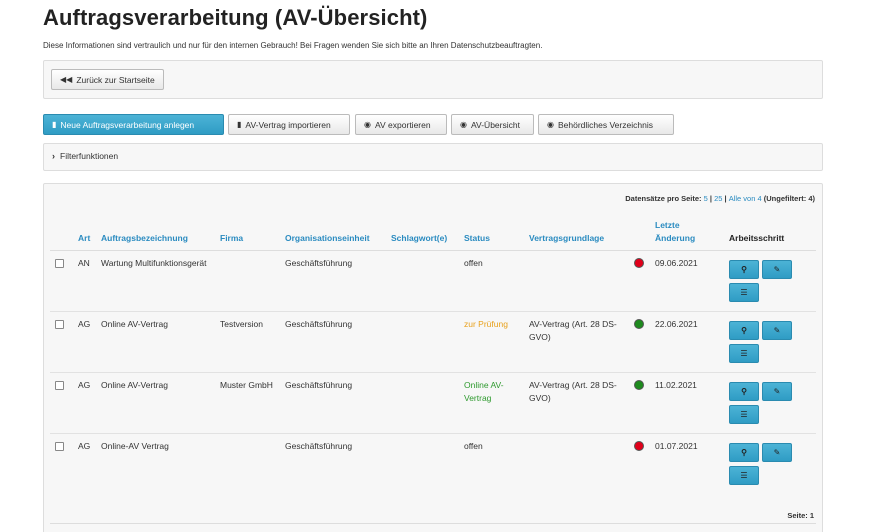  I want to click on column-header-bezeichnung: Auftragsbezeichnung, so click(144, 238).